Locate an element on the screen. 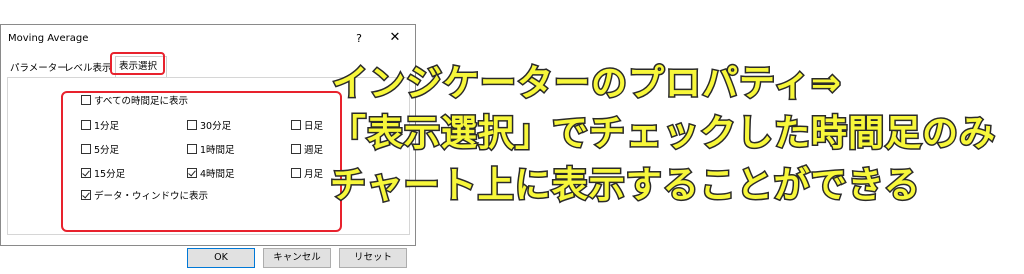 Image resolution: width=1024 pixels, height=274 pixels. annotation-line-2: 「表示選択」でチェックした時間足のみ is located at coordinates (662, 133).